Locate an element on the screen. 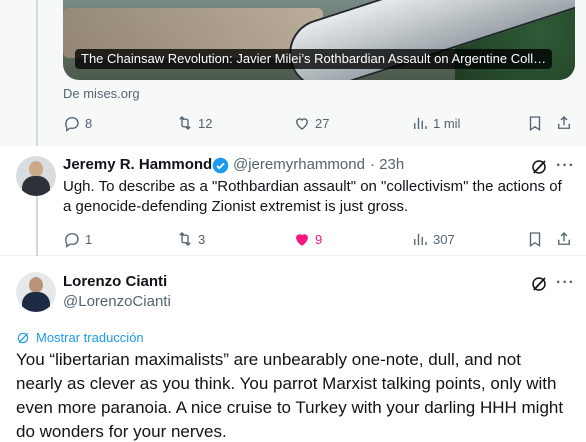  author-name: Lorenzo Cianti is located at coordinates (115, 281).